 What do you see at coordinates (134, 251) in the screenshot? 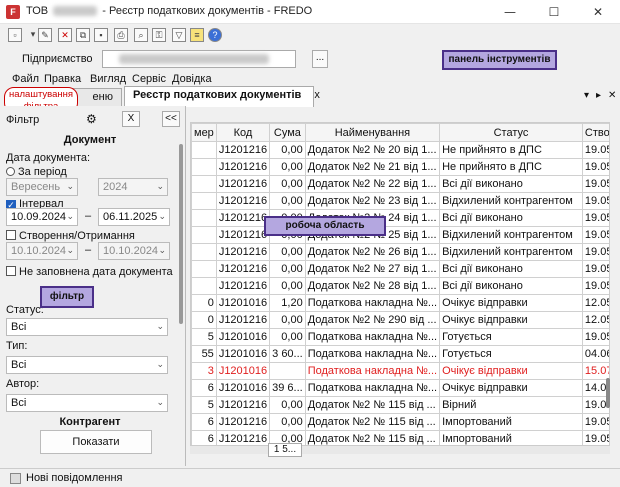
I see `created-to-field: 10.10.2024 ⌄` at bounding box center [134, 251].